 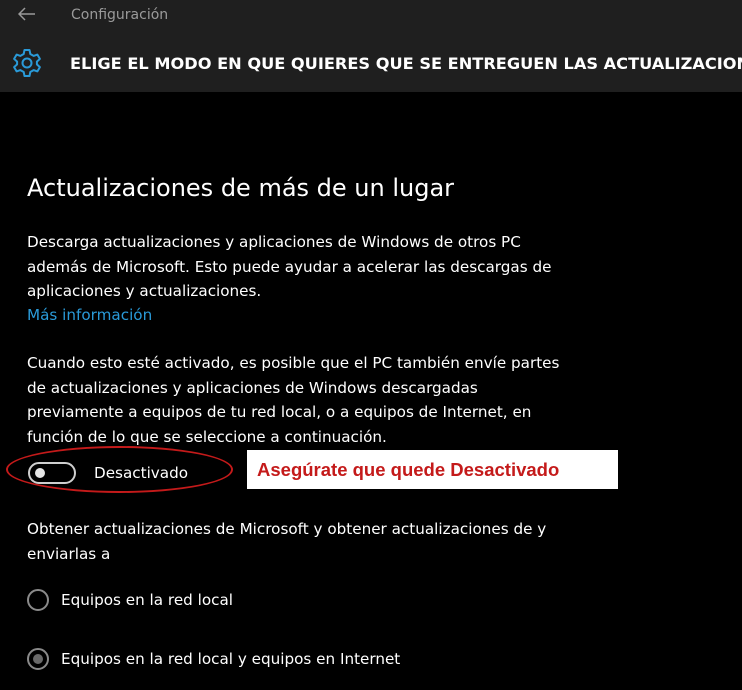 What do you see at coordinates (89, 315) in the screenshot?
I see `more-info-link: Más información` at bounding box center [89, 315].